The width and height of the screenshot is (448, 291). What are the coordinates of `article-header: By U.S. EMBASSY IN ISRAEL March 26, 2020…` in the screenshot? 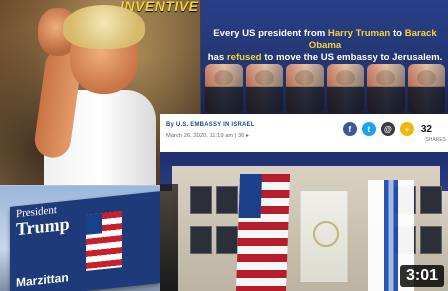 It's located at (304, 133).